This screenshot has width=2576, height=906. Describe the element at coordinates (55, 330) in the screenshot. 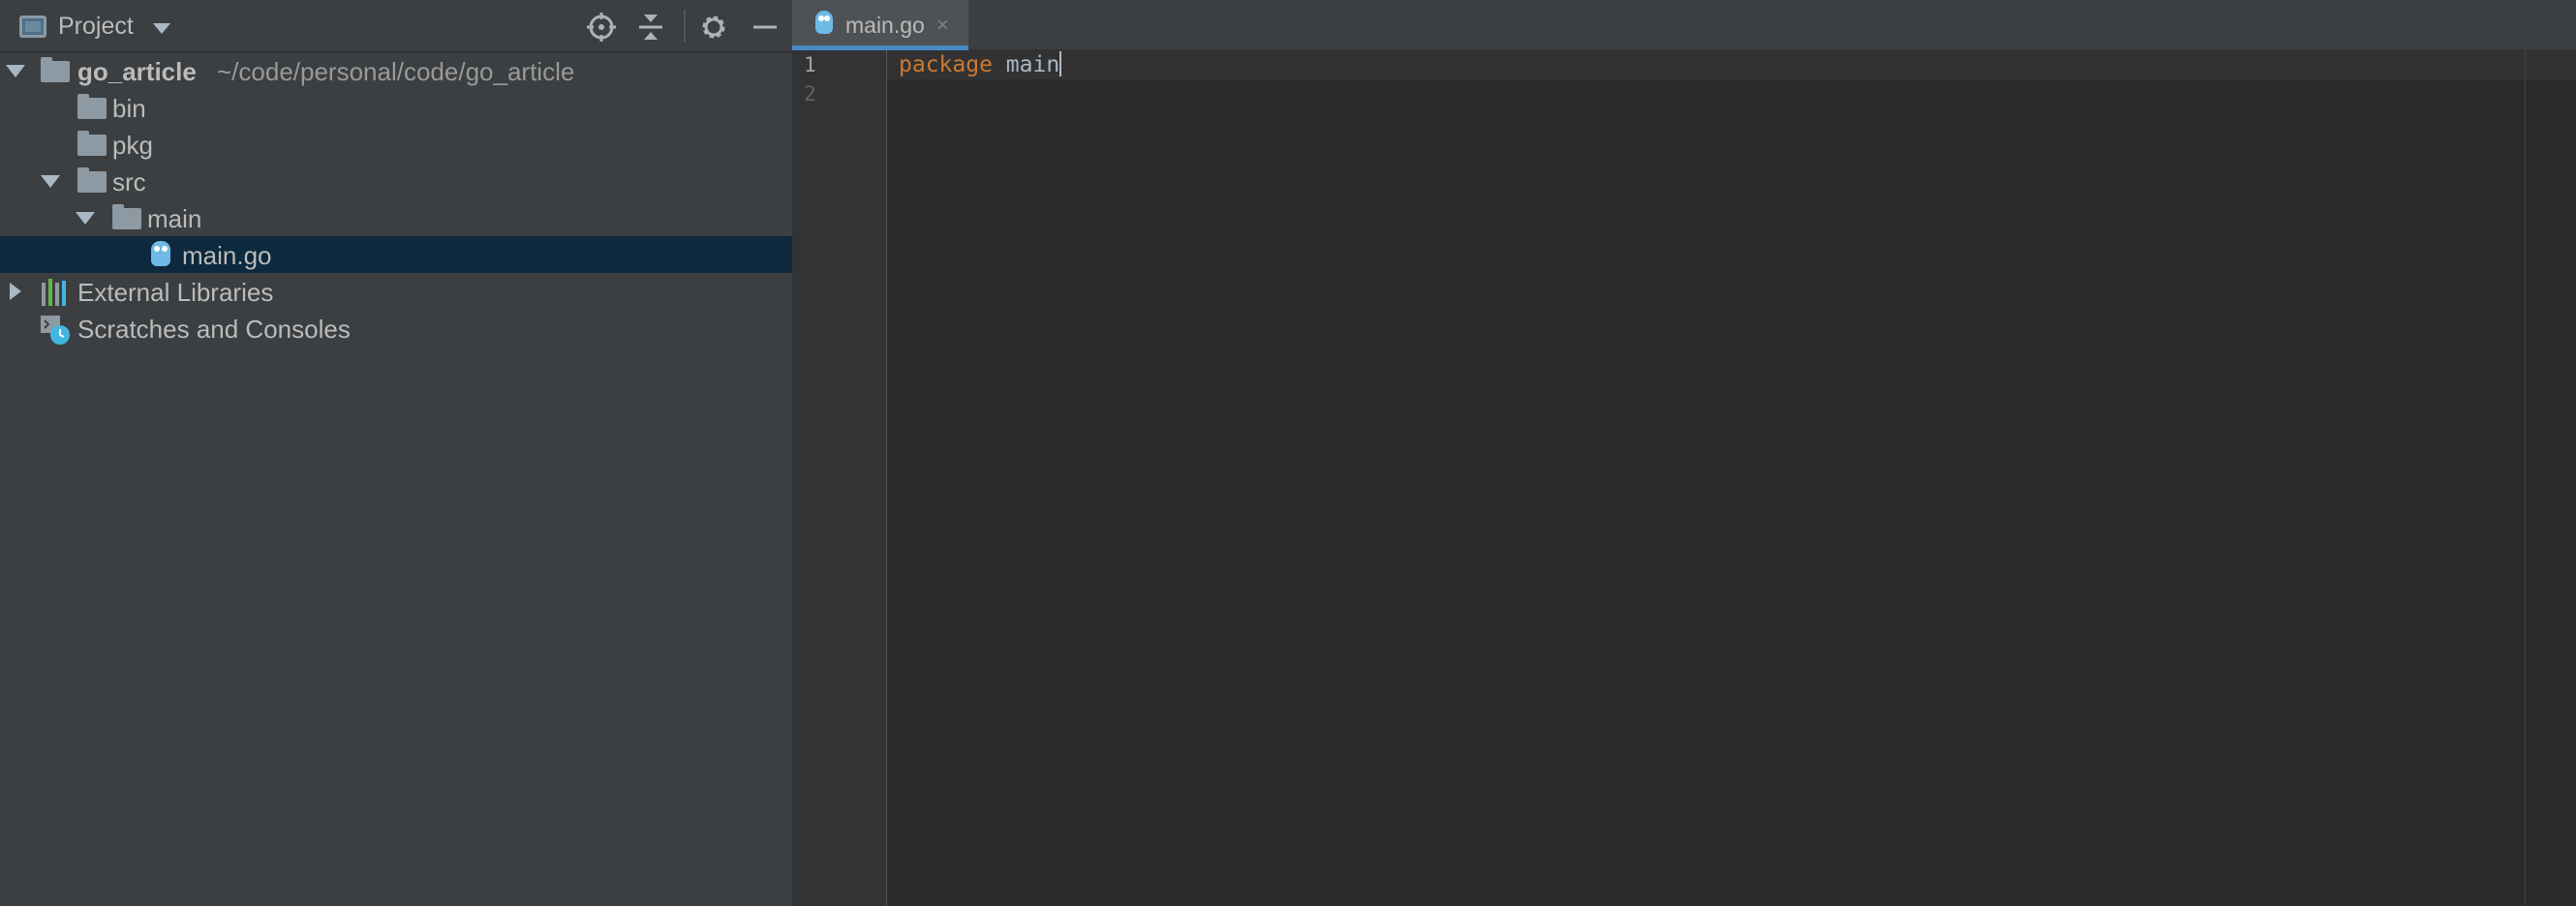

I see `scratches-clock-icon` at that location.